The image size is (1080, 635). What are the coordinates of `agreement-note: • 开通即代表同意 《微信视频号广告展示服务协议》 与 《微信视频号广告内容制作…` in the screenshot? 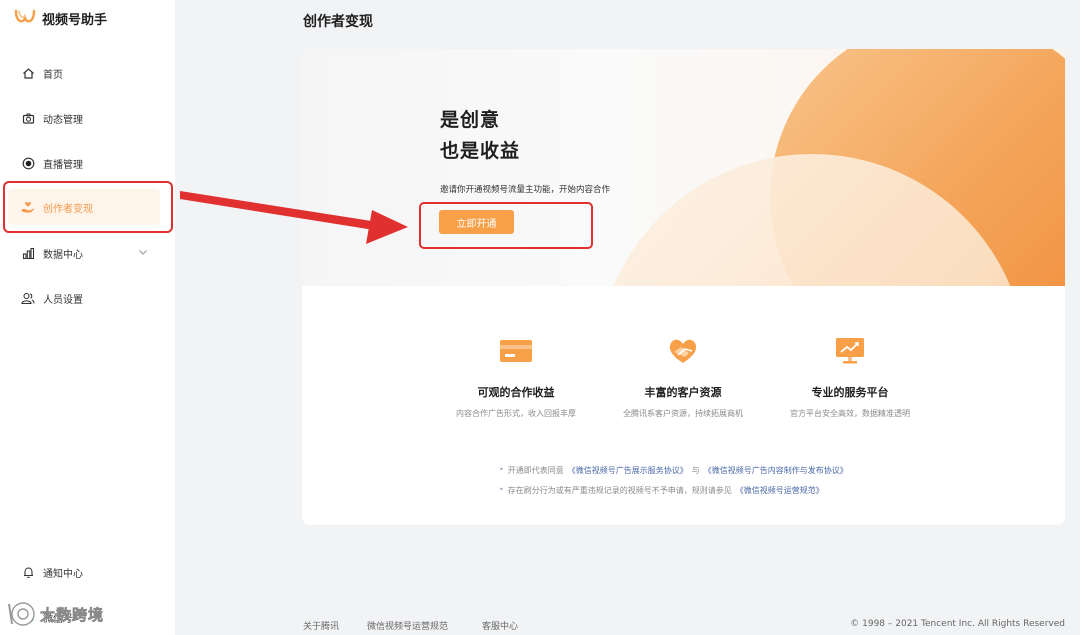 It's located at (673, 470).